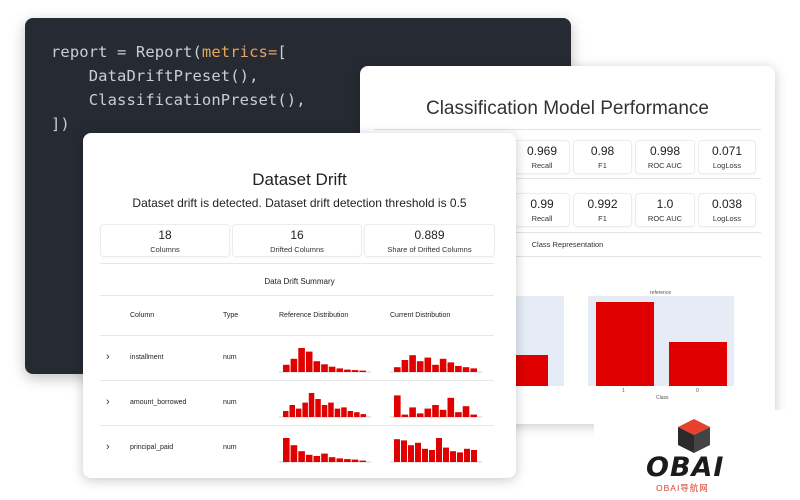  Describe the element at coordinates (429, 240) in the screenshot. I see `counter-share-drifted: 0.889 Share of Drifted Columns` at that location.